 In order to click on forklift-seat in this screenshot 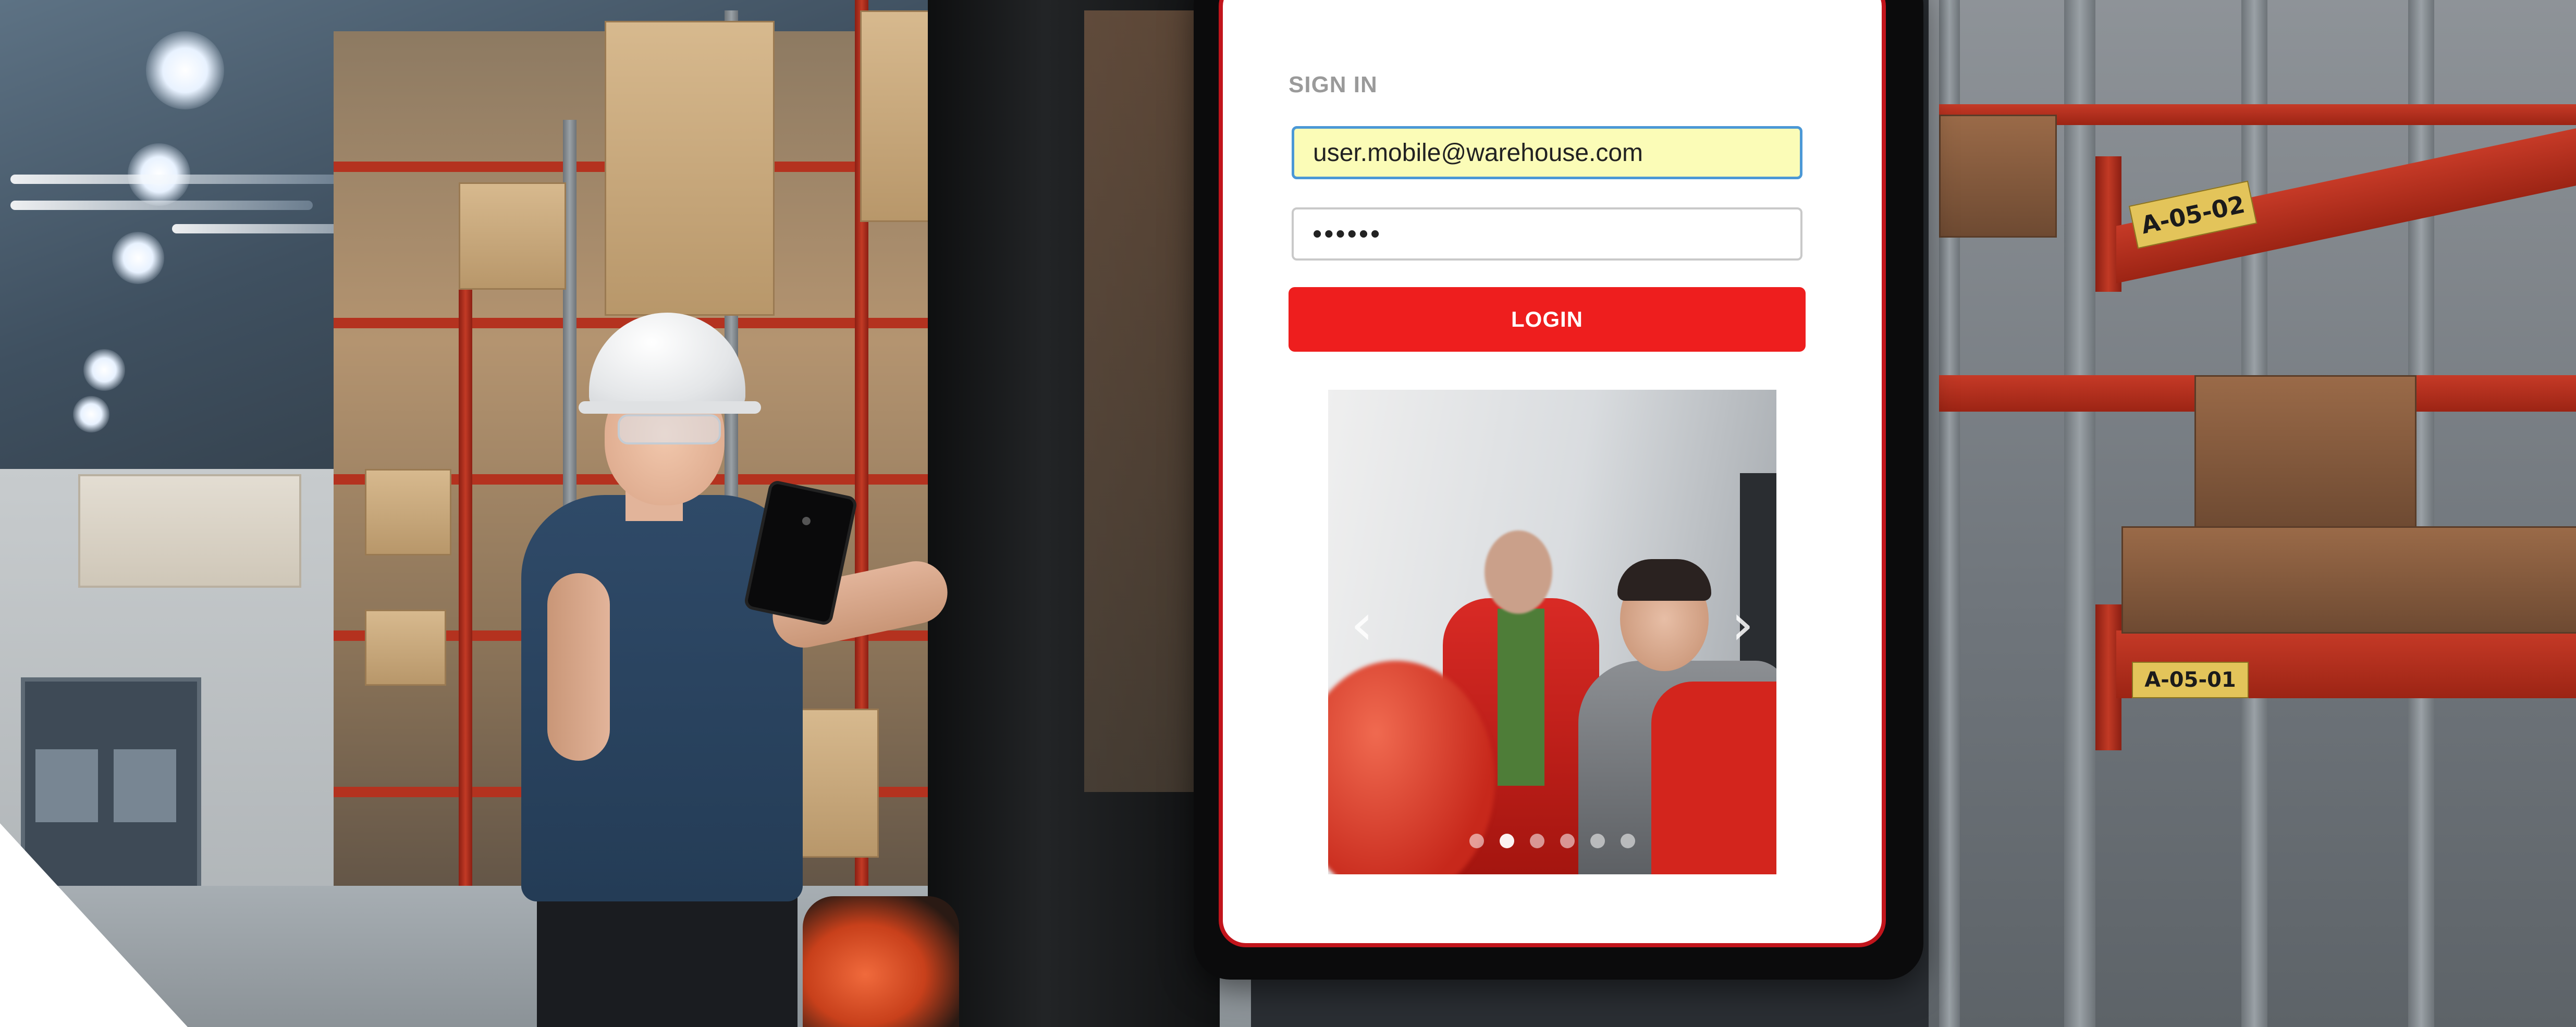, I will do `click(881, 962)`.